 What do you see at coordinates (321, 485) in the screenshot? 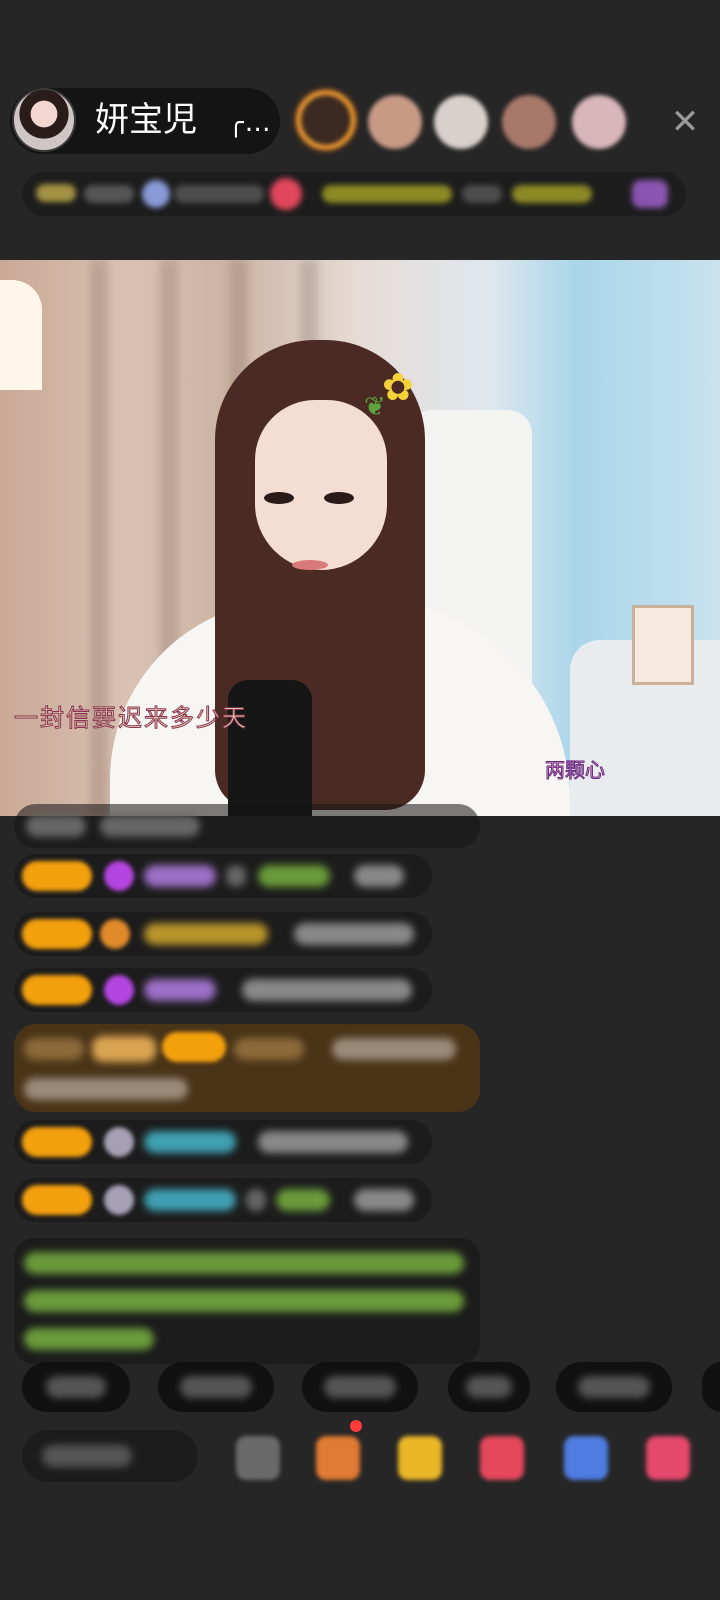
I see `streamer-face` at bounding box center [321, 485].